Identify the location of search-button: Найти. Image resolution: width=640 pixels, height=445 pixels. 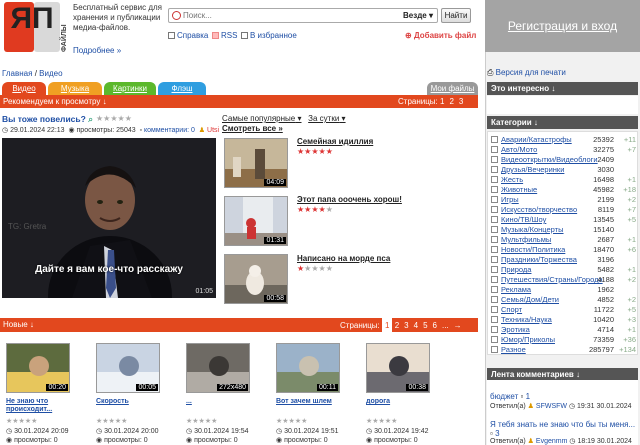
(456, 15).